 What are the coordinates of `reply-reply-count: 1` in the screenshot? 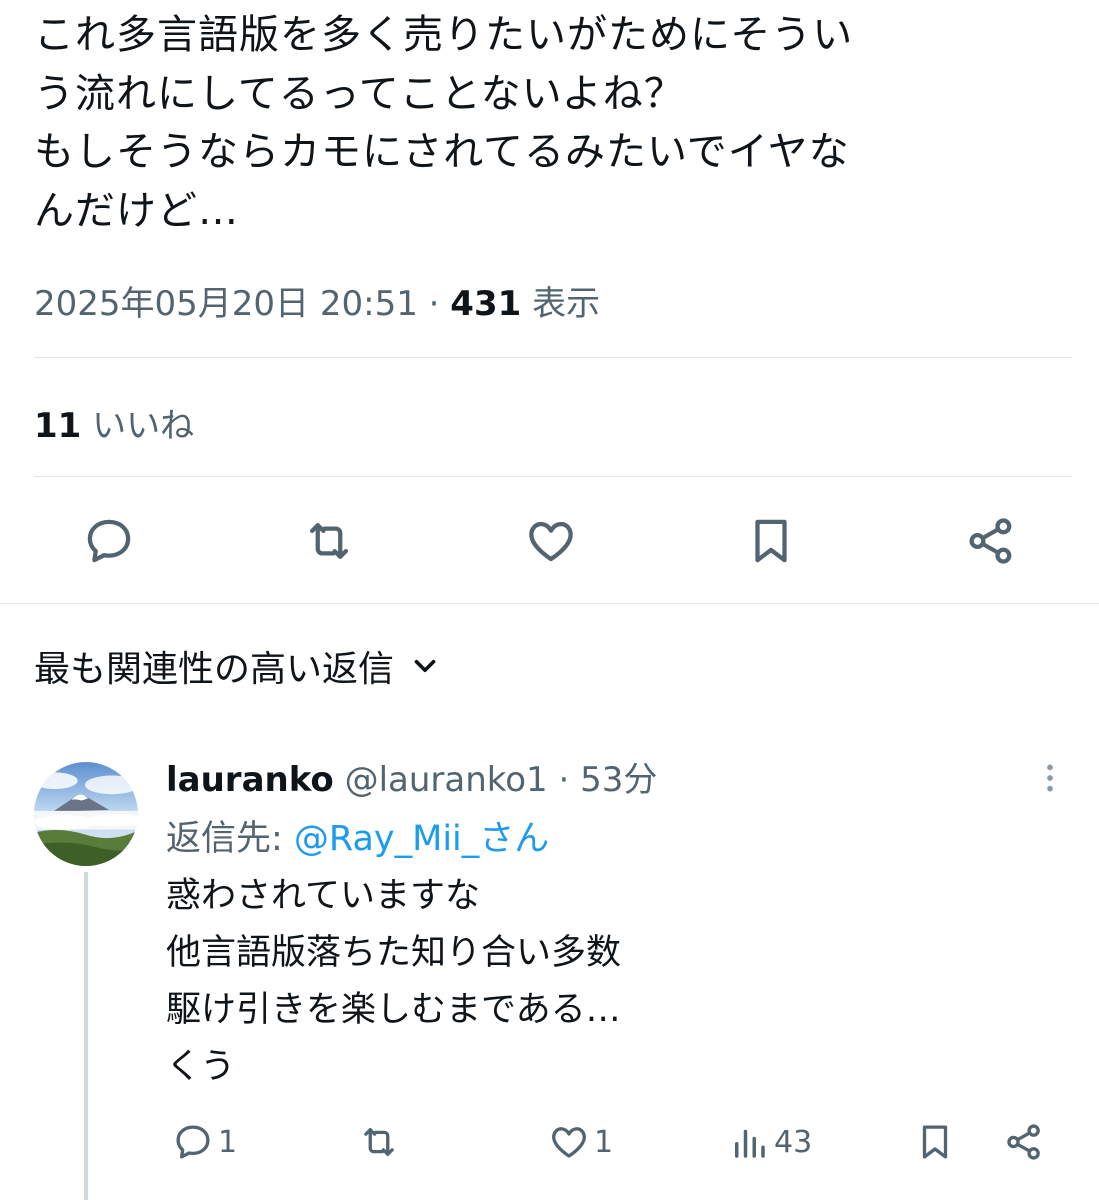 It's located at (228, 1142).